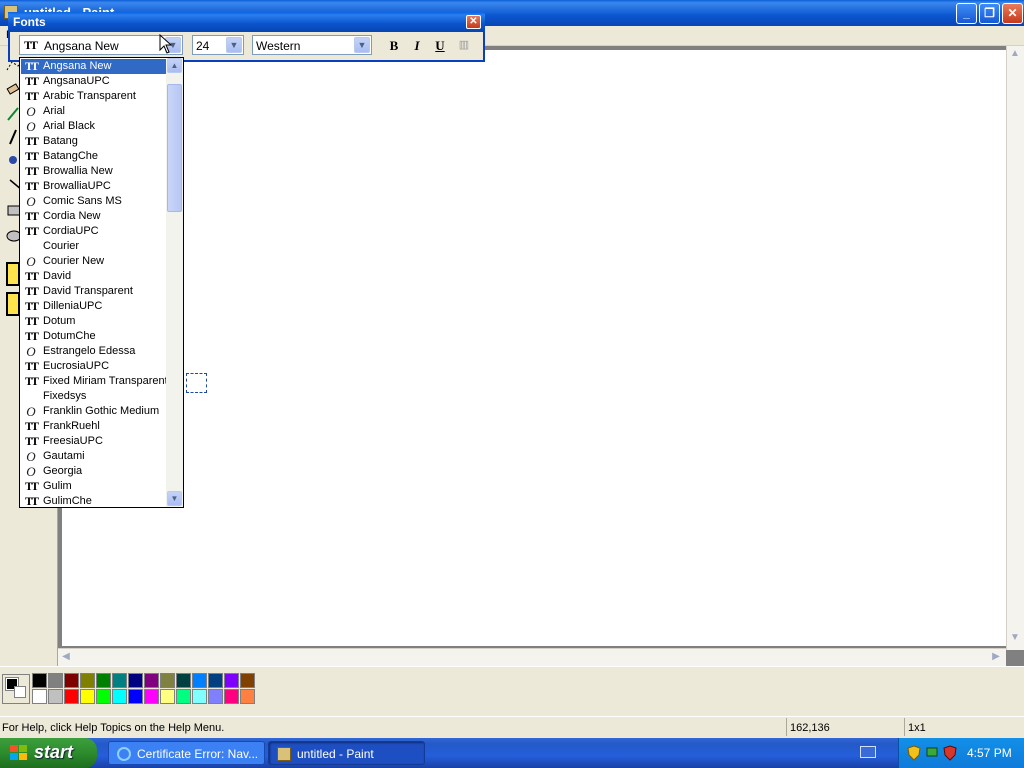 The width and height of the screenshot is (1024, 768). What do you see at coordinates (94, 156) in the screenshot?
I see `font-list-item: TT BatangChe` at bounding box center [94, 156].